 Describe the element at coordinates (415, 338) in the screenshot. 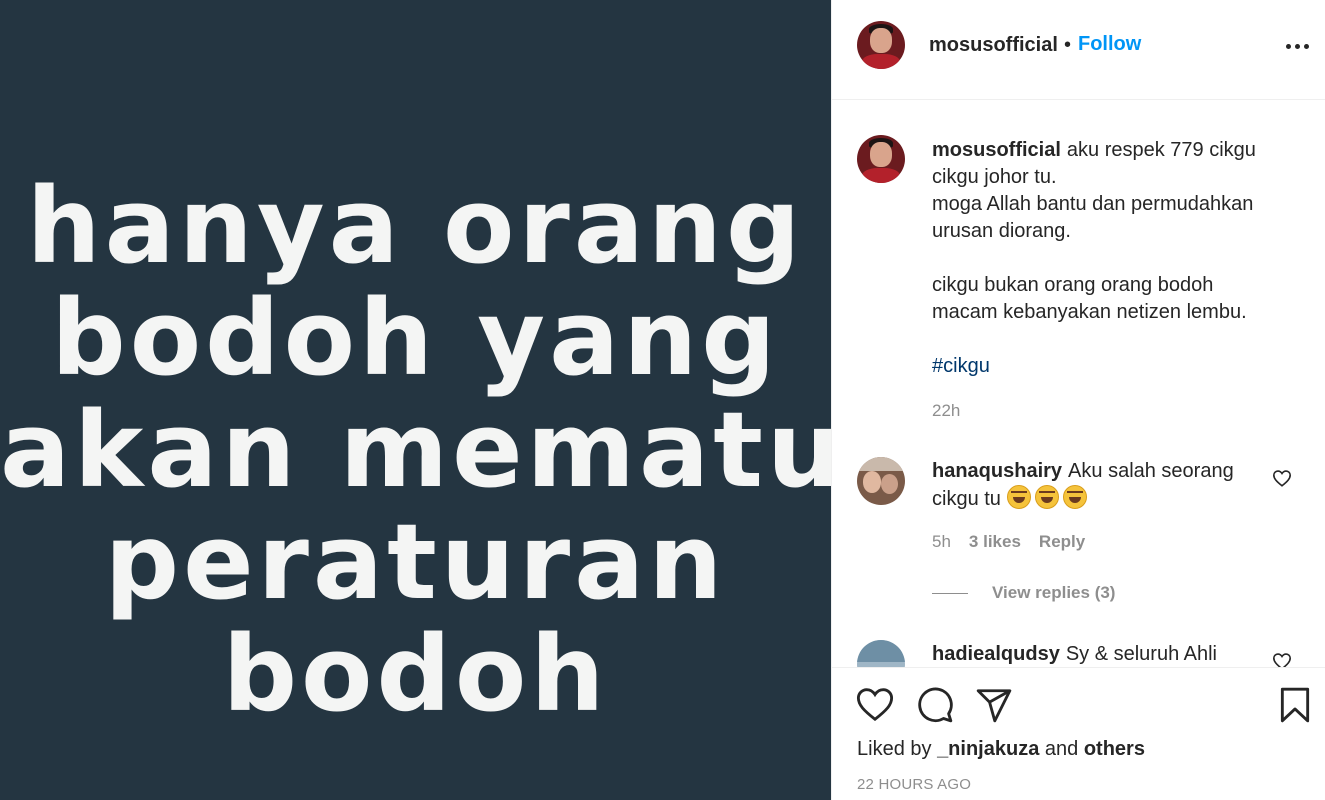

I see `image-text-line: bodoh yang` at that location.